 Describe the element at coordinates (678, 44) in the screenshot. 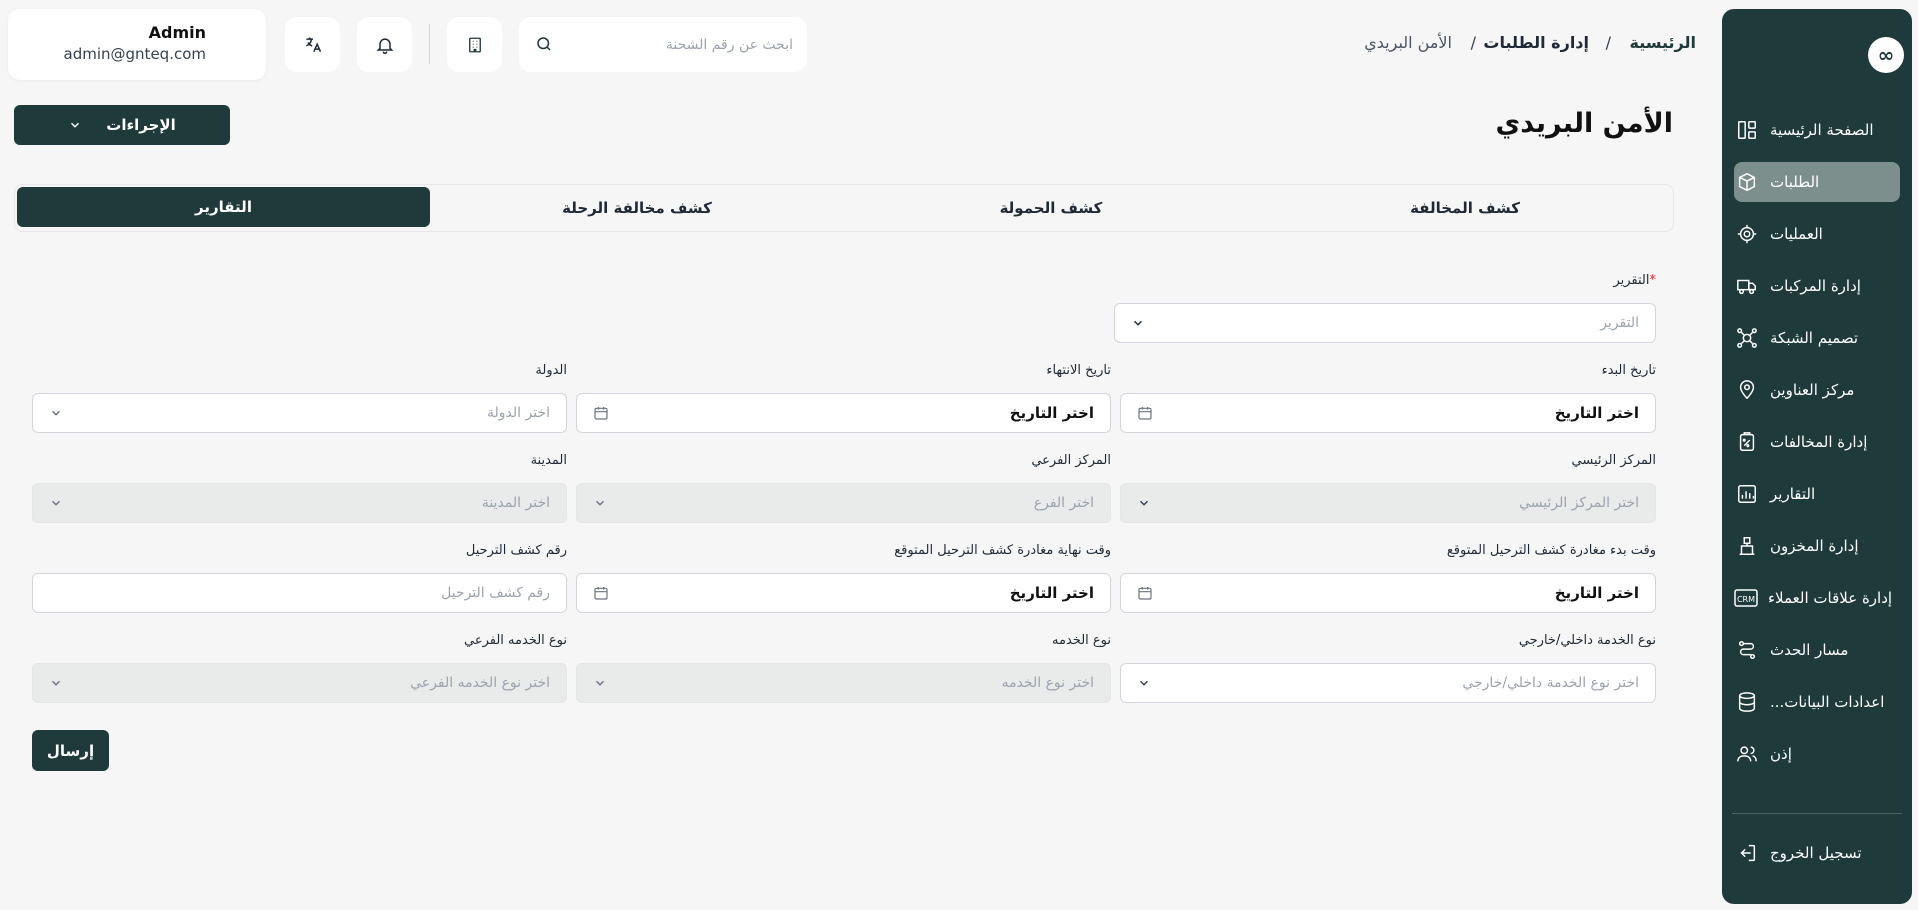

I see `search-input` at that location.